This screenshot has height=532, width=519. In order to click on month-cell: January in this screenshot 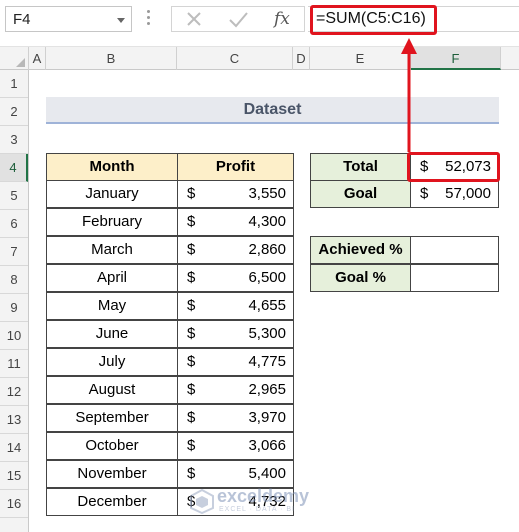, I will do `click(112, 194)`.